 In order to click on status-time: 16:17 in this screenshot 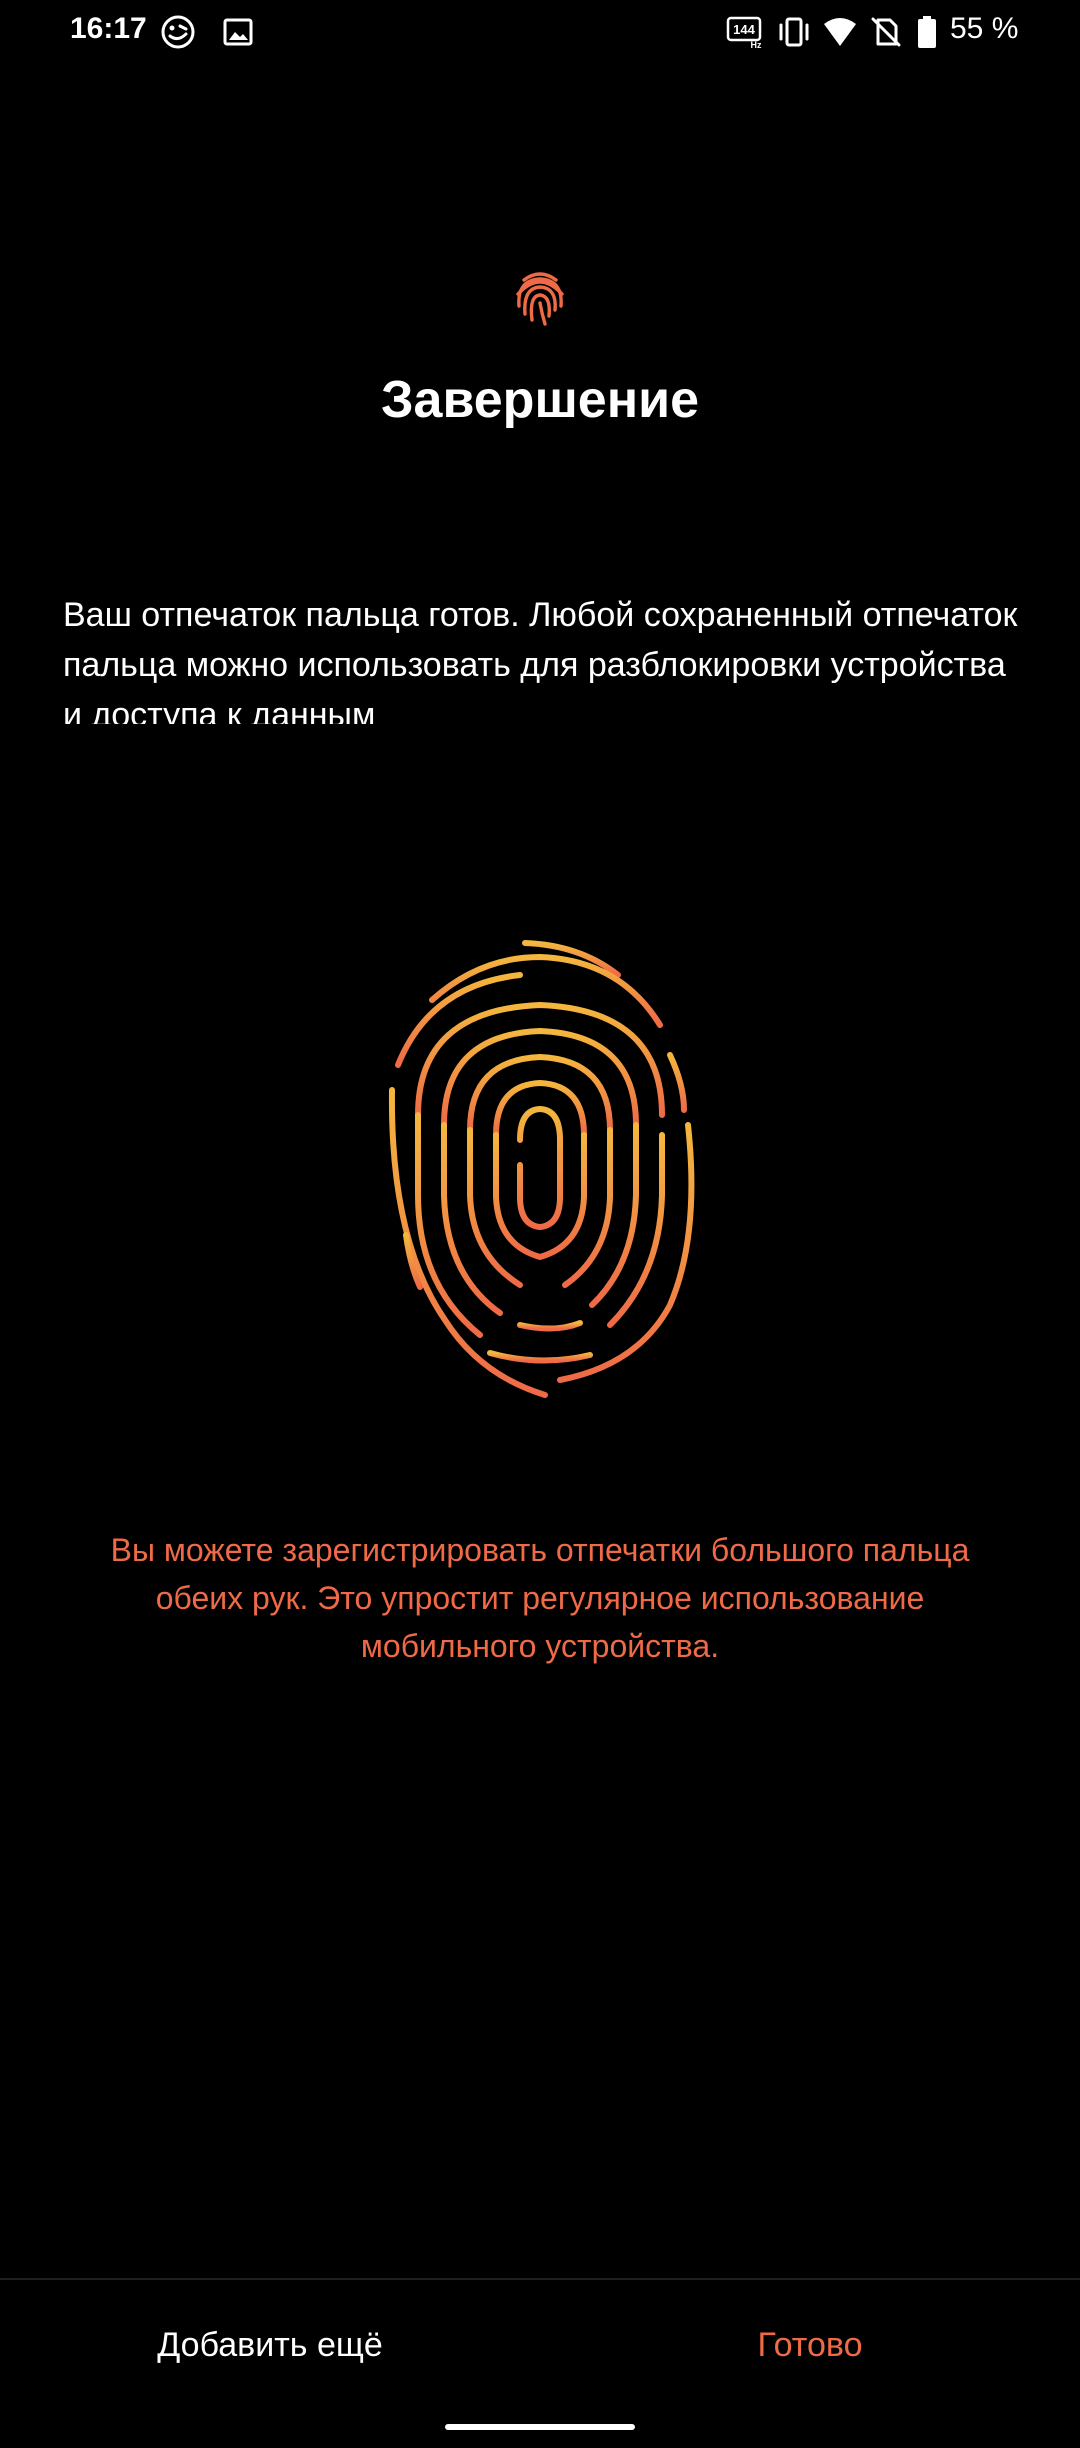, I will do `click(108, 28)`.